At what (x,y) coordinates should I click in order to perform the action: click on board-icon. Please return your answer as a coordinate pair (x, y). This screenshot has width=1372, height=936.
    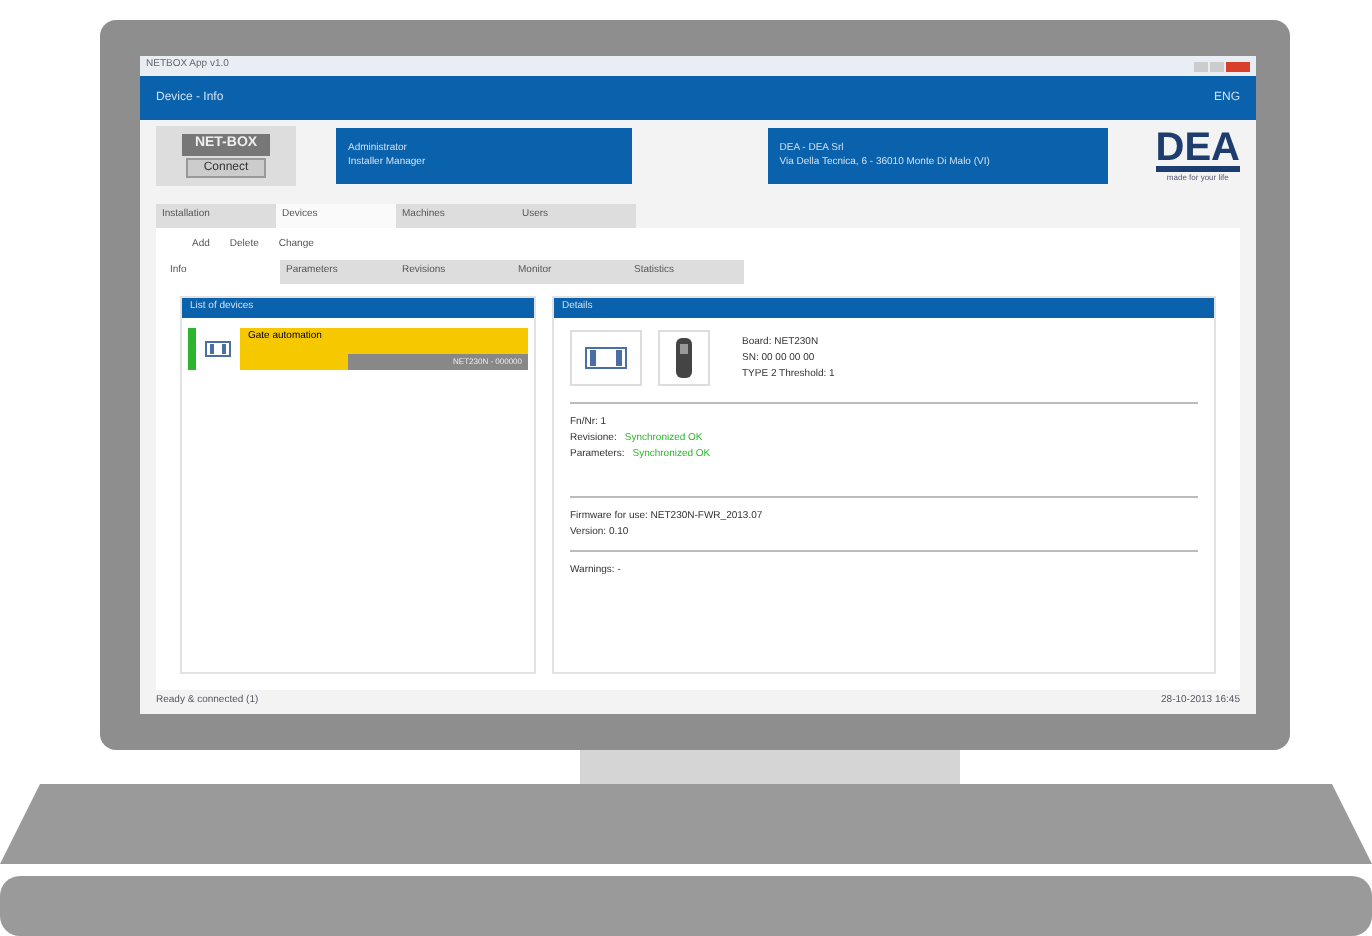
    Looking at the image, I should click on (606, 357).